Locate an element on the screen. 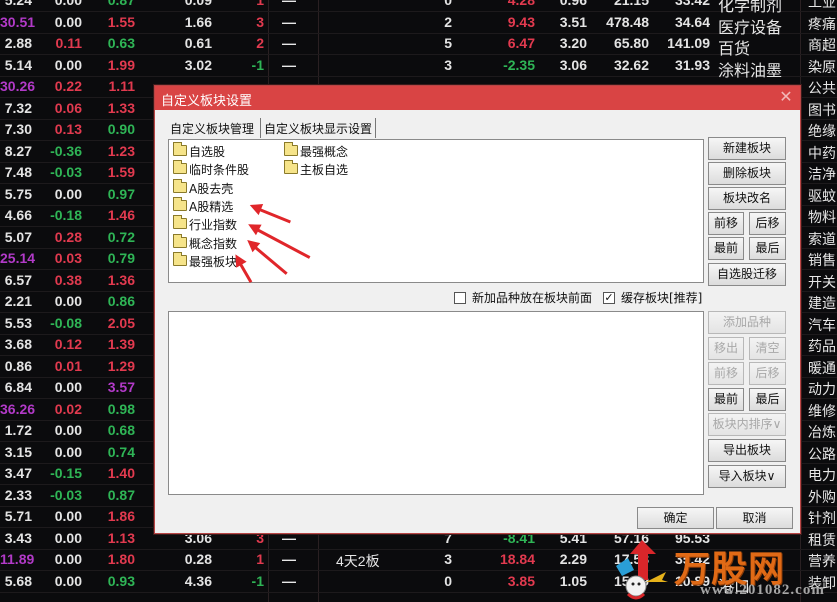 This screenshot has height=602, width=837. stock-move-up-button: 前移 is located at coordinates (726, 373).